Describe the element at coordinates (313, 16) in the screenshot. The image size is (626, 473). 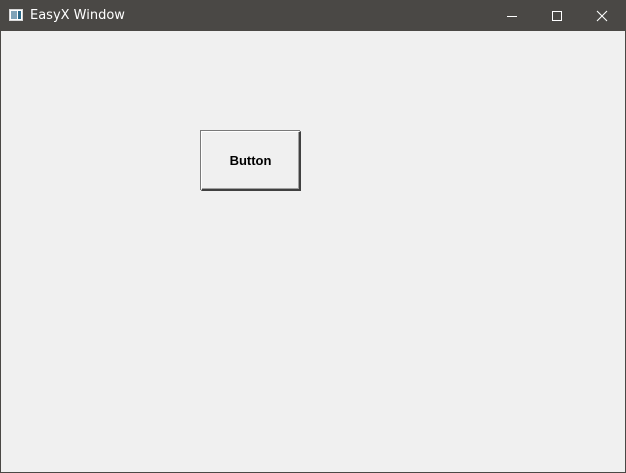
I see `title-bar: EasyX Window` at that location.